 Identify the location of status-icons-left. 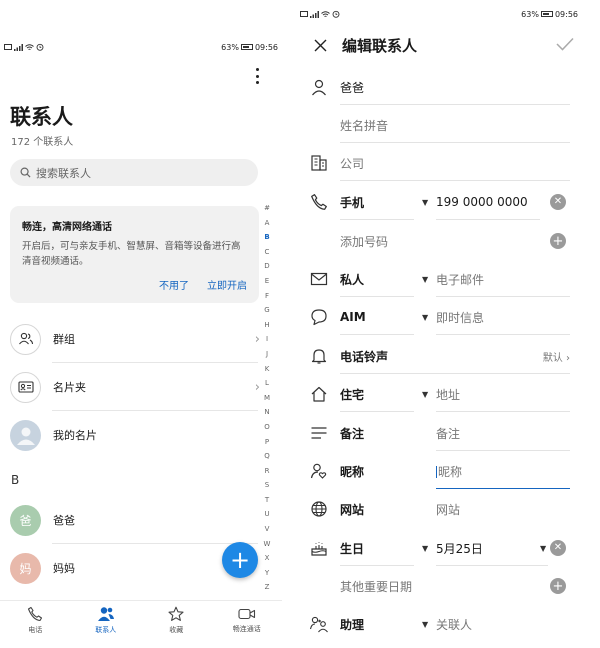
(320, 14).